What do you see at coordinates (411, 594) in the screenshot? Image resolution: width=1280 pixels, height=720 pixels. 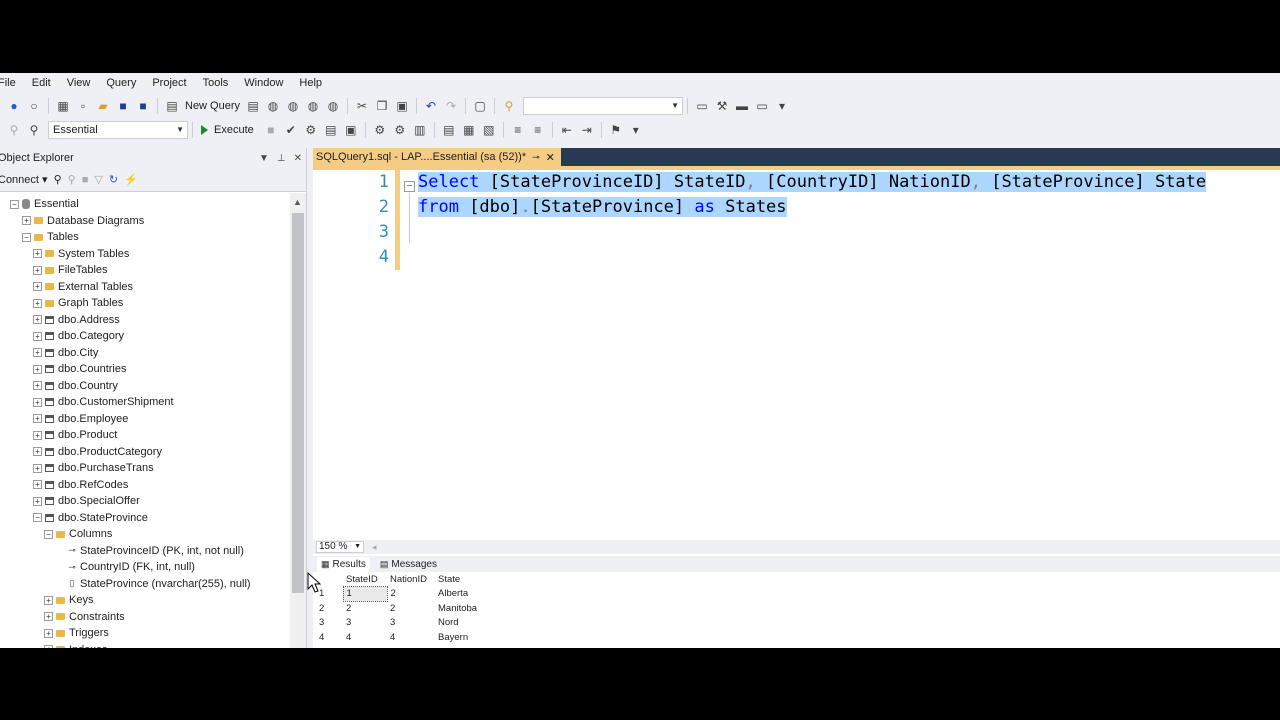 I see `cell: 2` at bounding box center [411, 594].